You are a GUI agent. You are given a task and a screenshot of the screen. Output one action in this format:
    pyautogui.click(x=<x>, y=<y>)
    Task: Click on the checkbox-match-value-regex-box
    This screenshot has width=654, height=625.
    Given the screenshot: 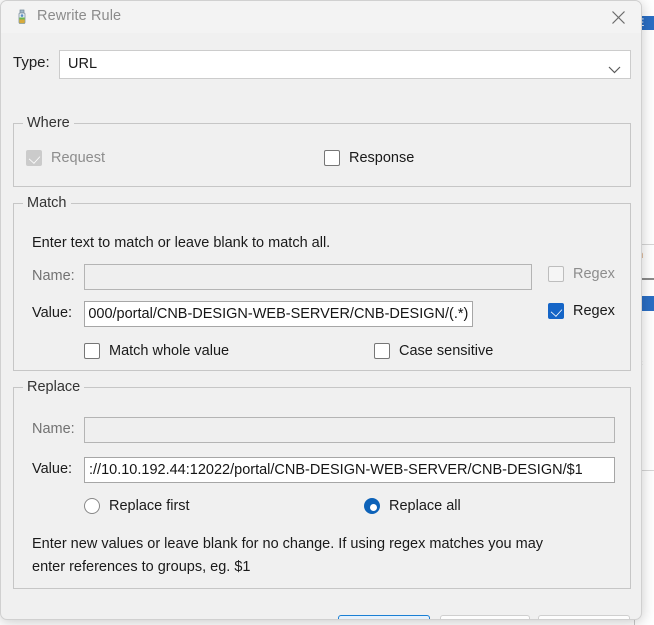 What is the action you would take?
    pyautogui.click(x=556, y=311)
    